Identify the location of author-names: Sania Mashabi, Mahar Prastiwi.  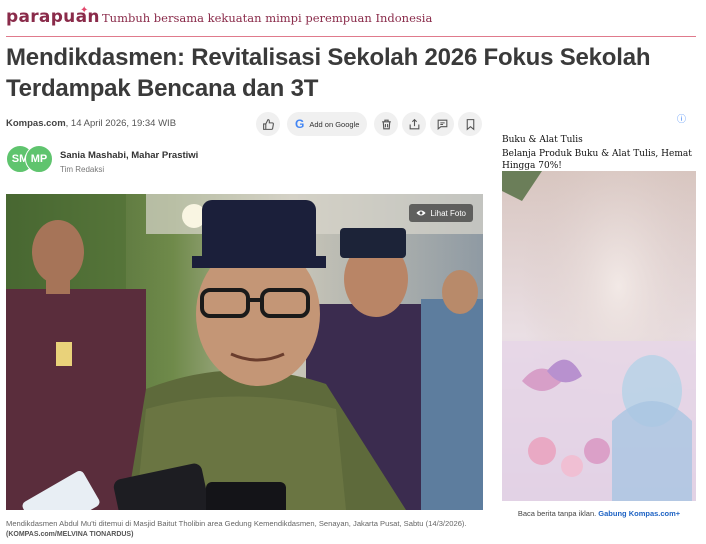
(129, 155).